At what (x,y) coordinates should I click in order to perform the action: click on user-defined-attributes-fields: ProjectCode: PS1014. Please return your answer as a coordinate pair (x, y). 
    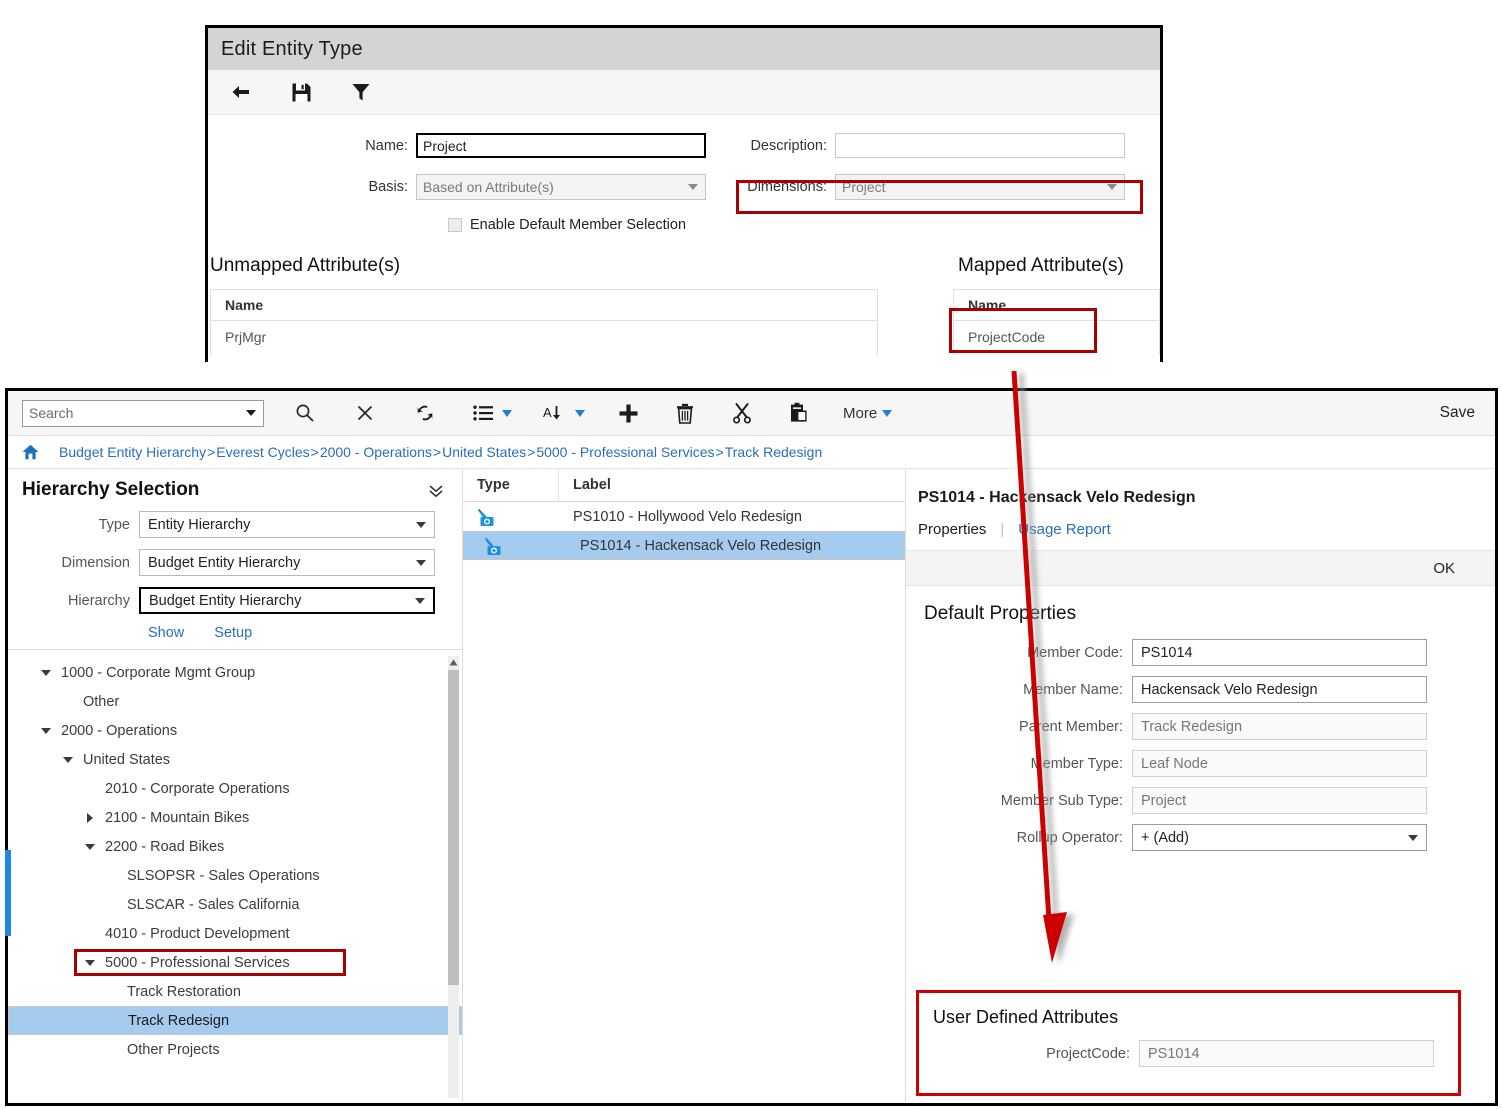
    Looking at the image, I should click on (1188, 1053).